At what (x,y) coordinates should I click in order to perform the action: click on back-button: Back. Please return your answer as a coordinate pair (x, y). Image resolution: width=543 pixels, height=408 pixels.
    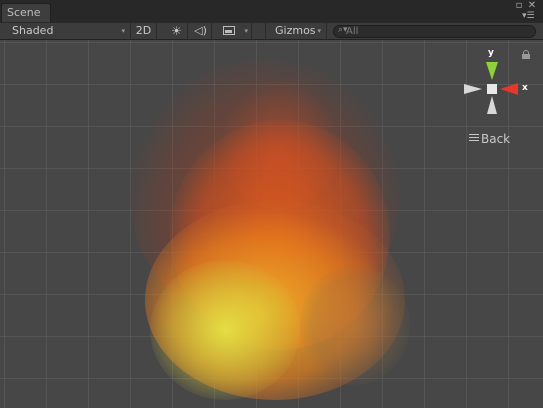
    Looking at the image, I should click on (489, 139).